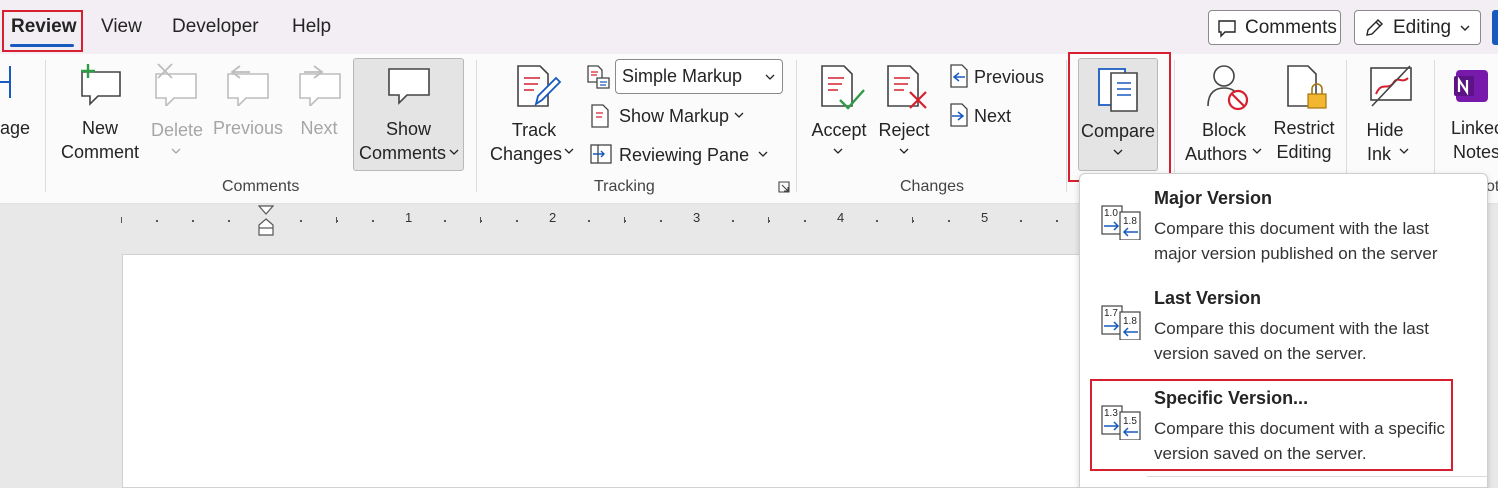  I want to click on show-markup-label: Show Markup, so click(674, 116).